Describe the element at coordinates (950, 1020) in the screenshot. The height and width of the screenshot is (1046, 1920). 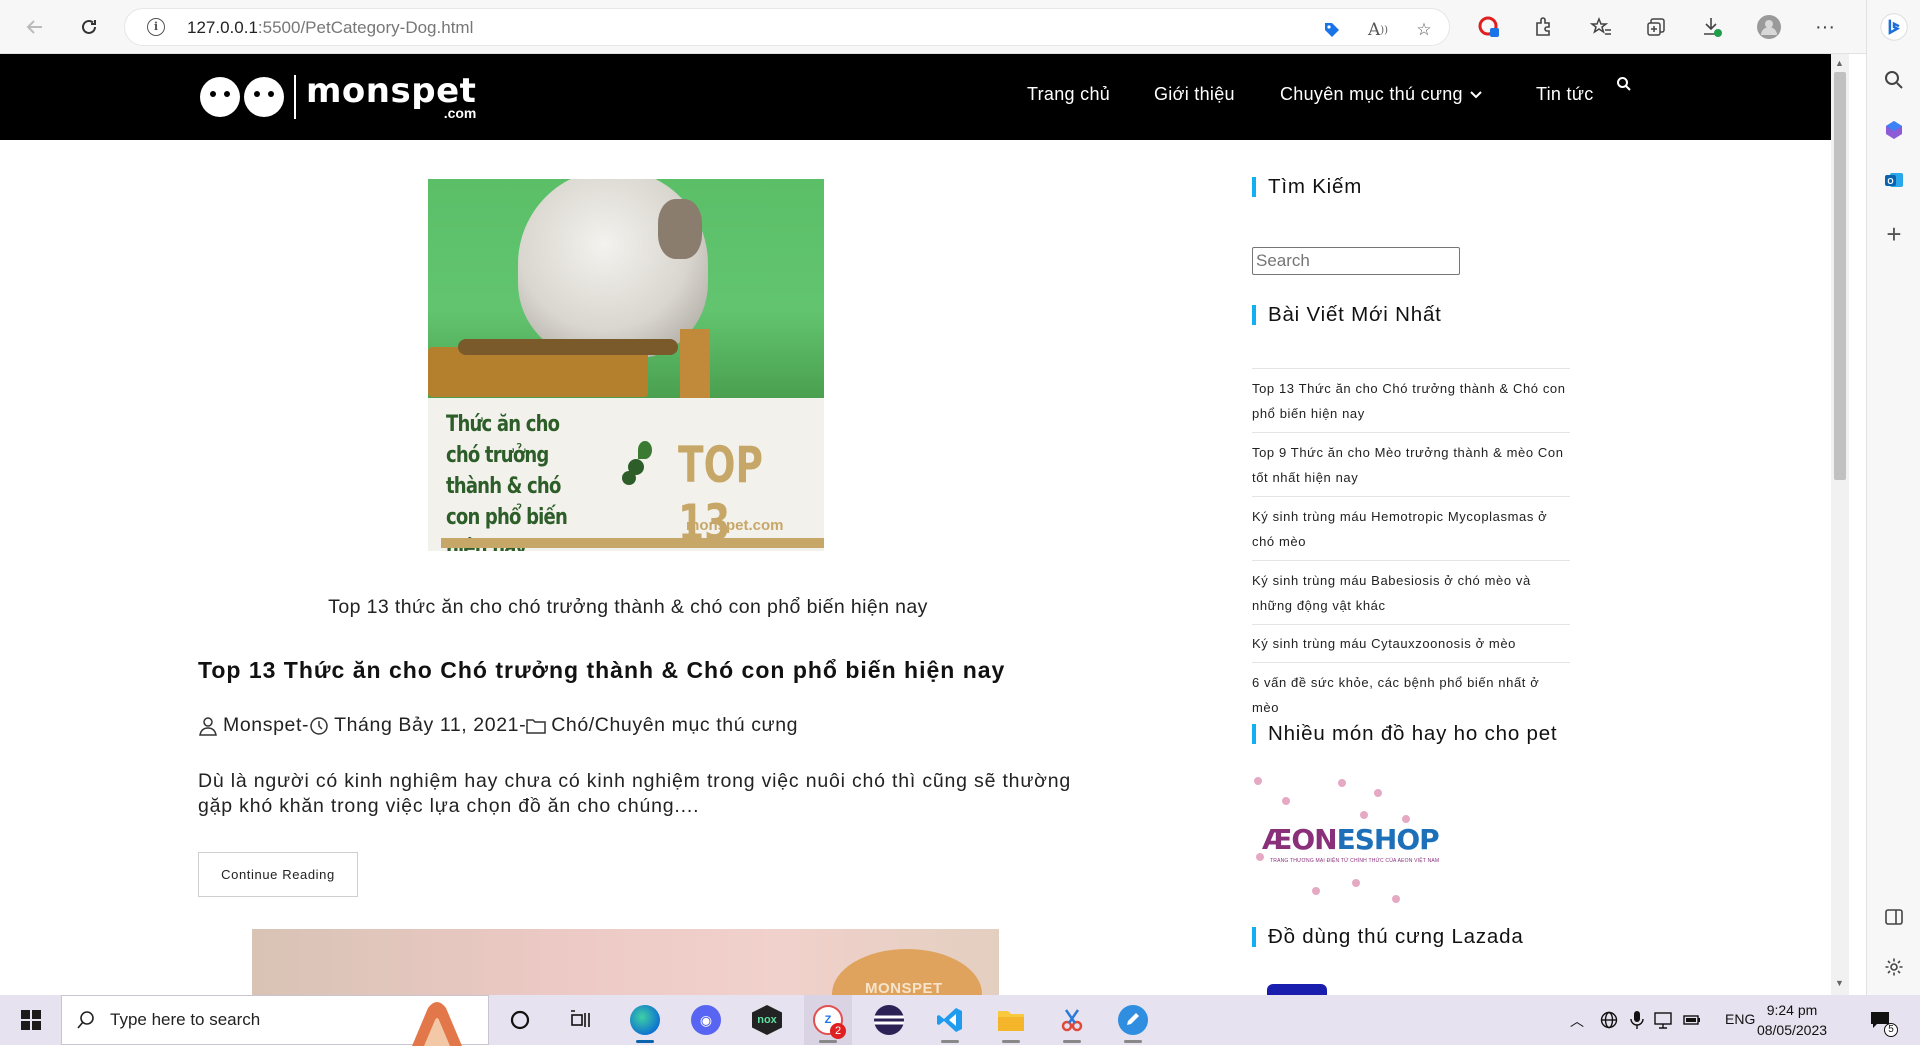
I see `taskbar-vscode` at that location.